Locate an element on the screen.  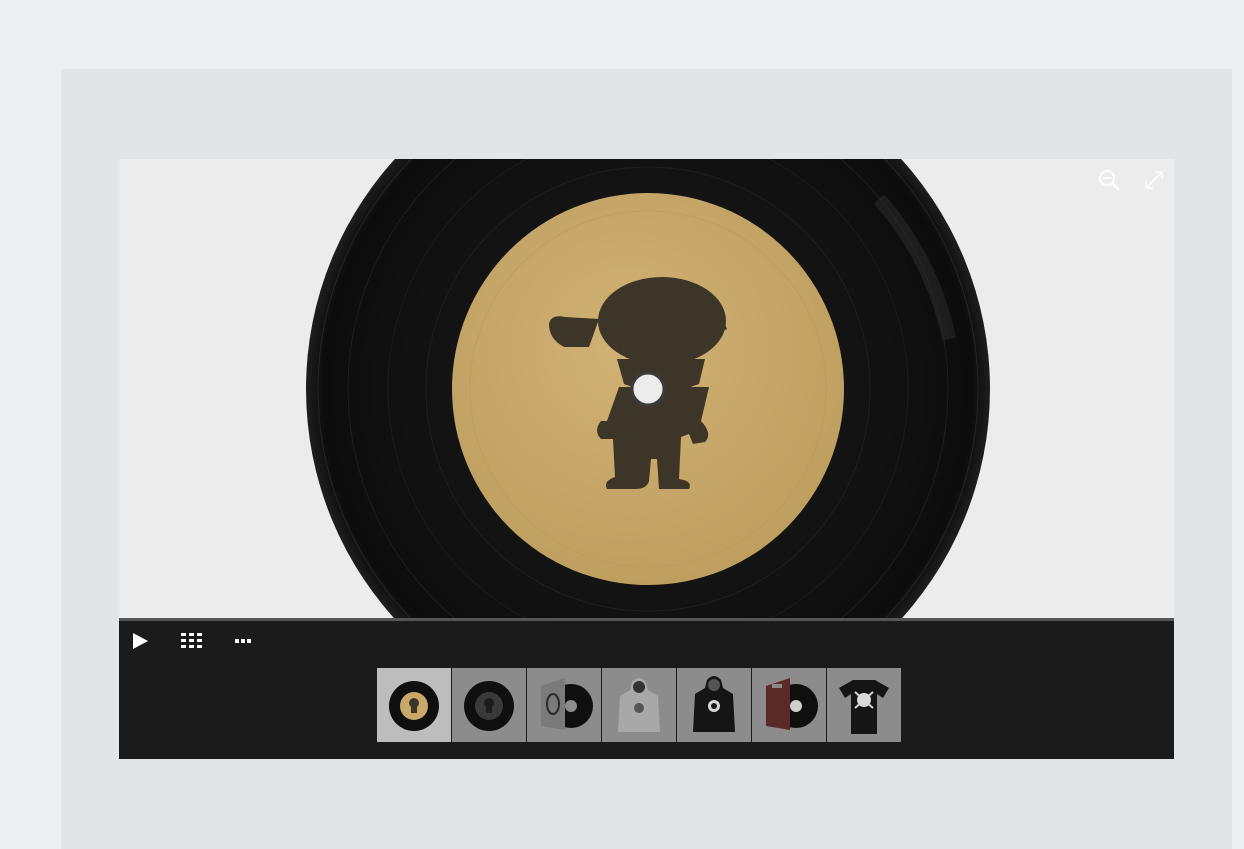
zoom-out-icon is located at coordinates (1109, 180).